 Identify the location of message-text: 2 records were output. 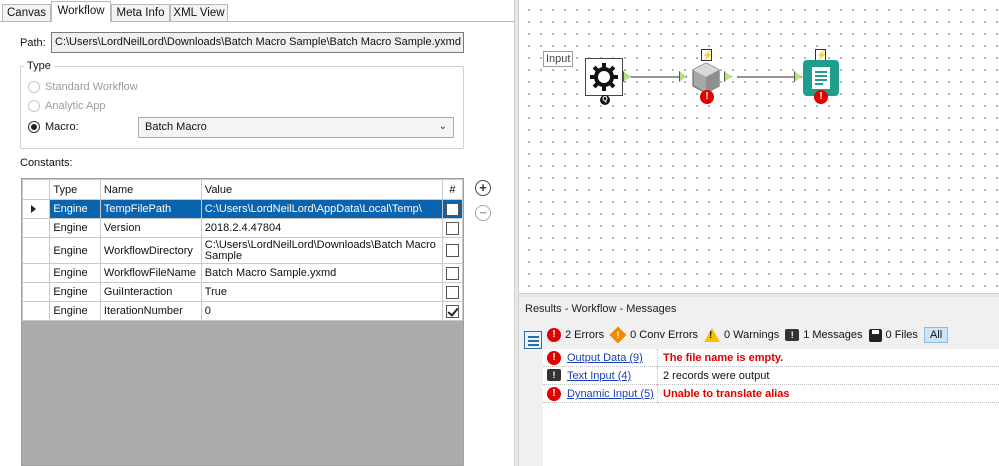
(716, 376).